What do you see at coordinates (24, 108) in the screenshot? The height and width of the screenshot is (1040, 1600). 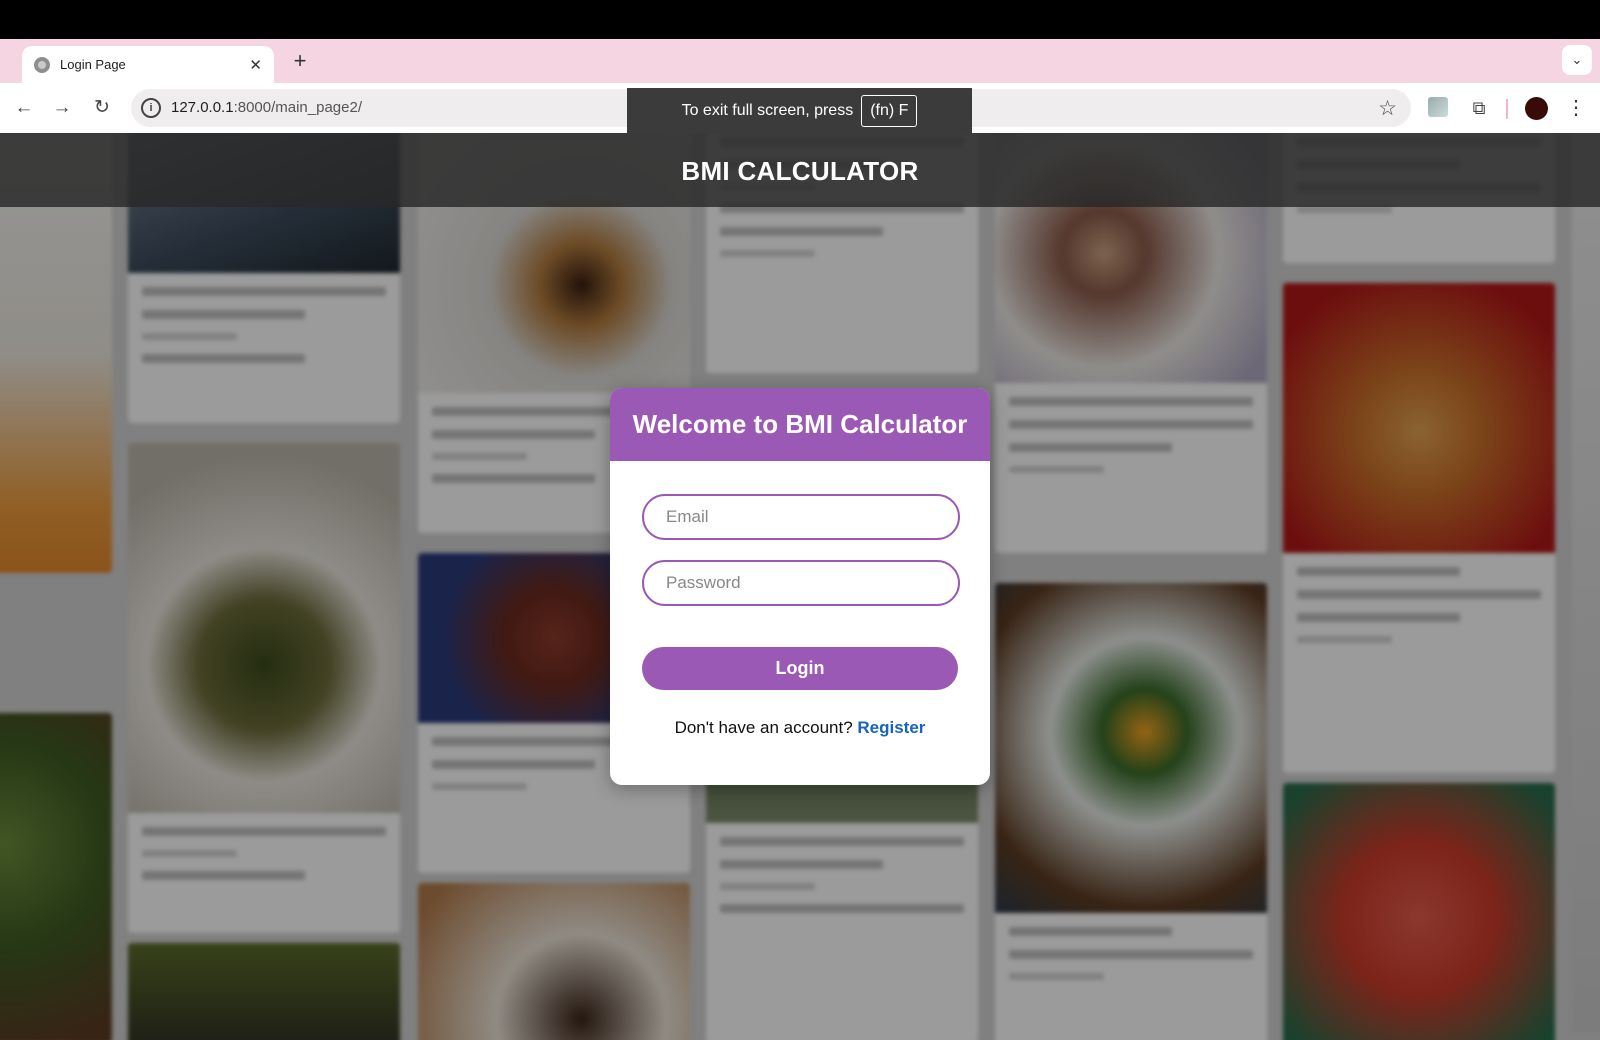 I see `back-icon: ←` at bounding box center [24, 108].